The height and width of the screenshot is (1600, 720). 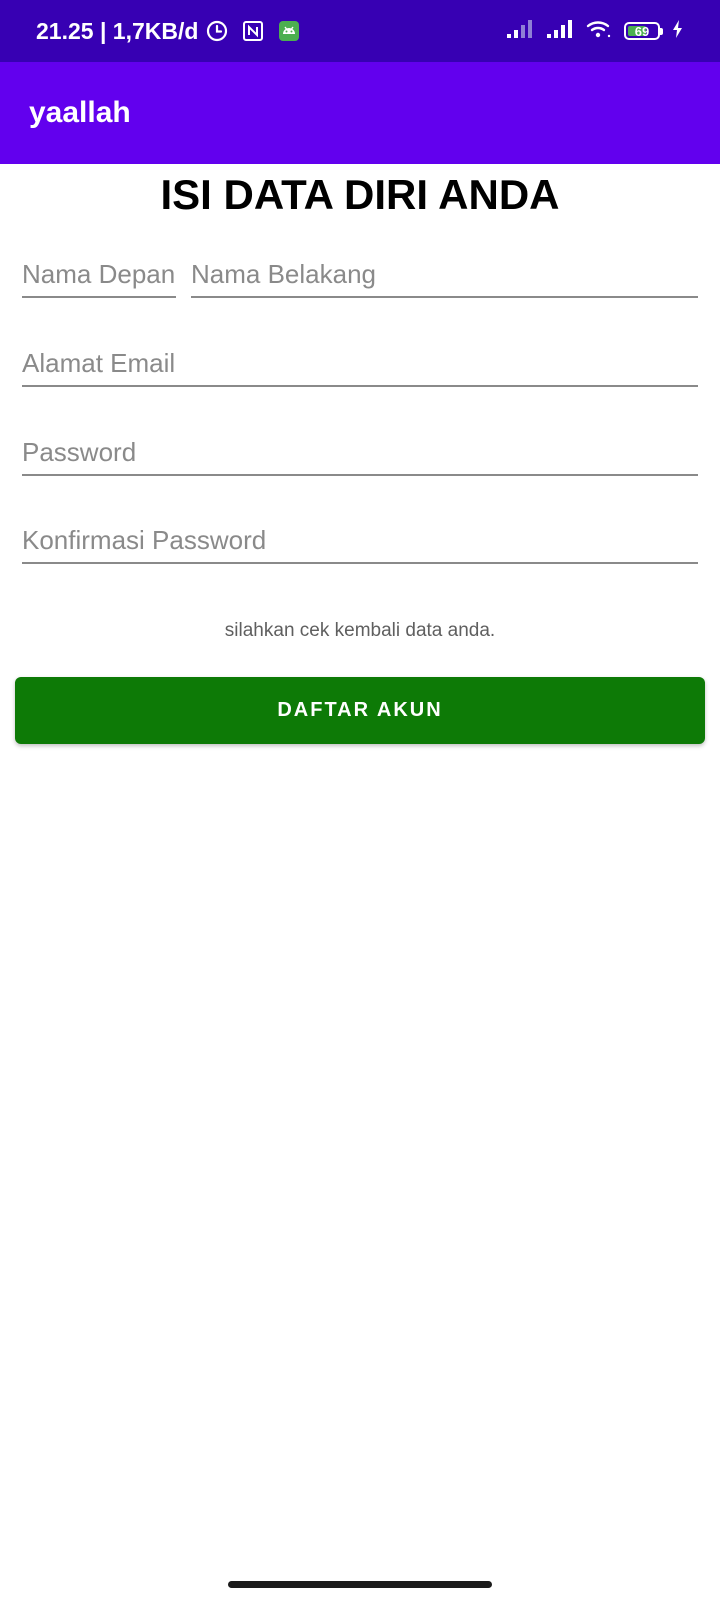 I want to click on email-field, so click(x=360, y=364).